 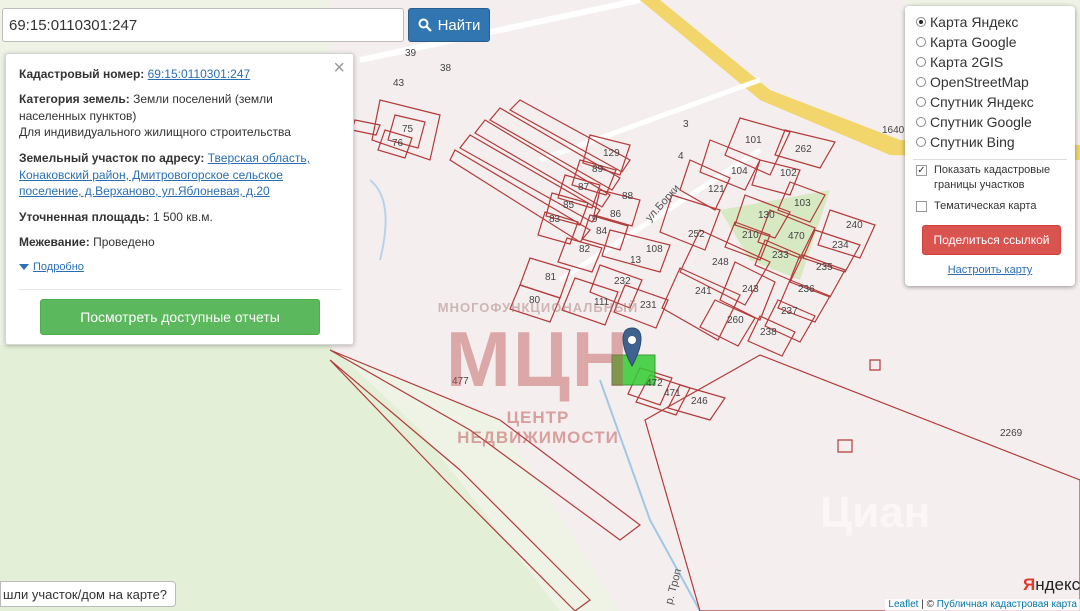 What do you see at coordinates (203, 25) in the screenshot?
I see `search-input` at bounding box center [203, 25].